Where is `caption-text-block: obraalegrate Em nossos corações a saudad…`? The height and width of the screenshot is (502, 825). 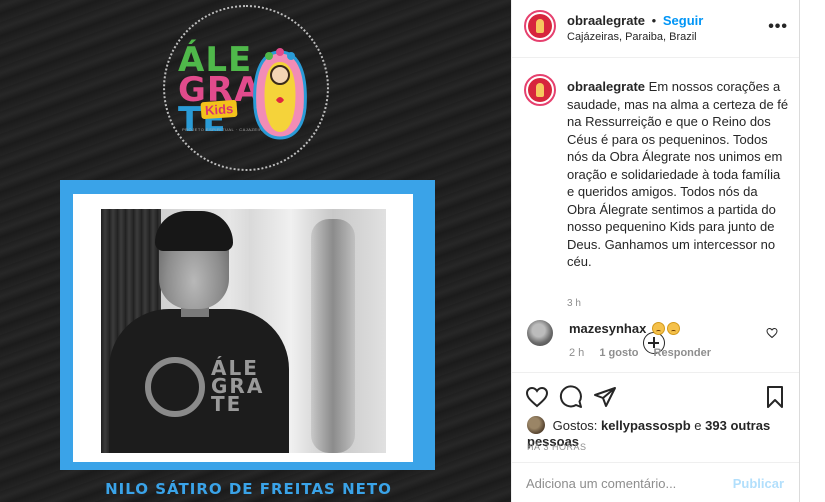
caption-text-block: obraalegrate Em nossos corações a saudad… is located at coordinates (678, 174).